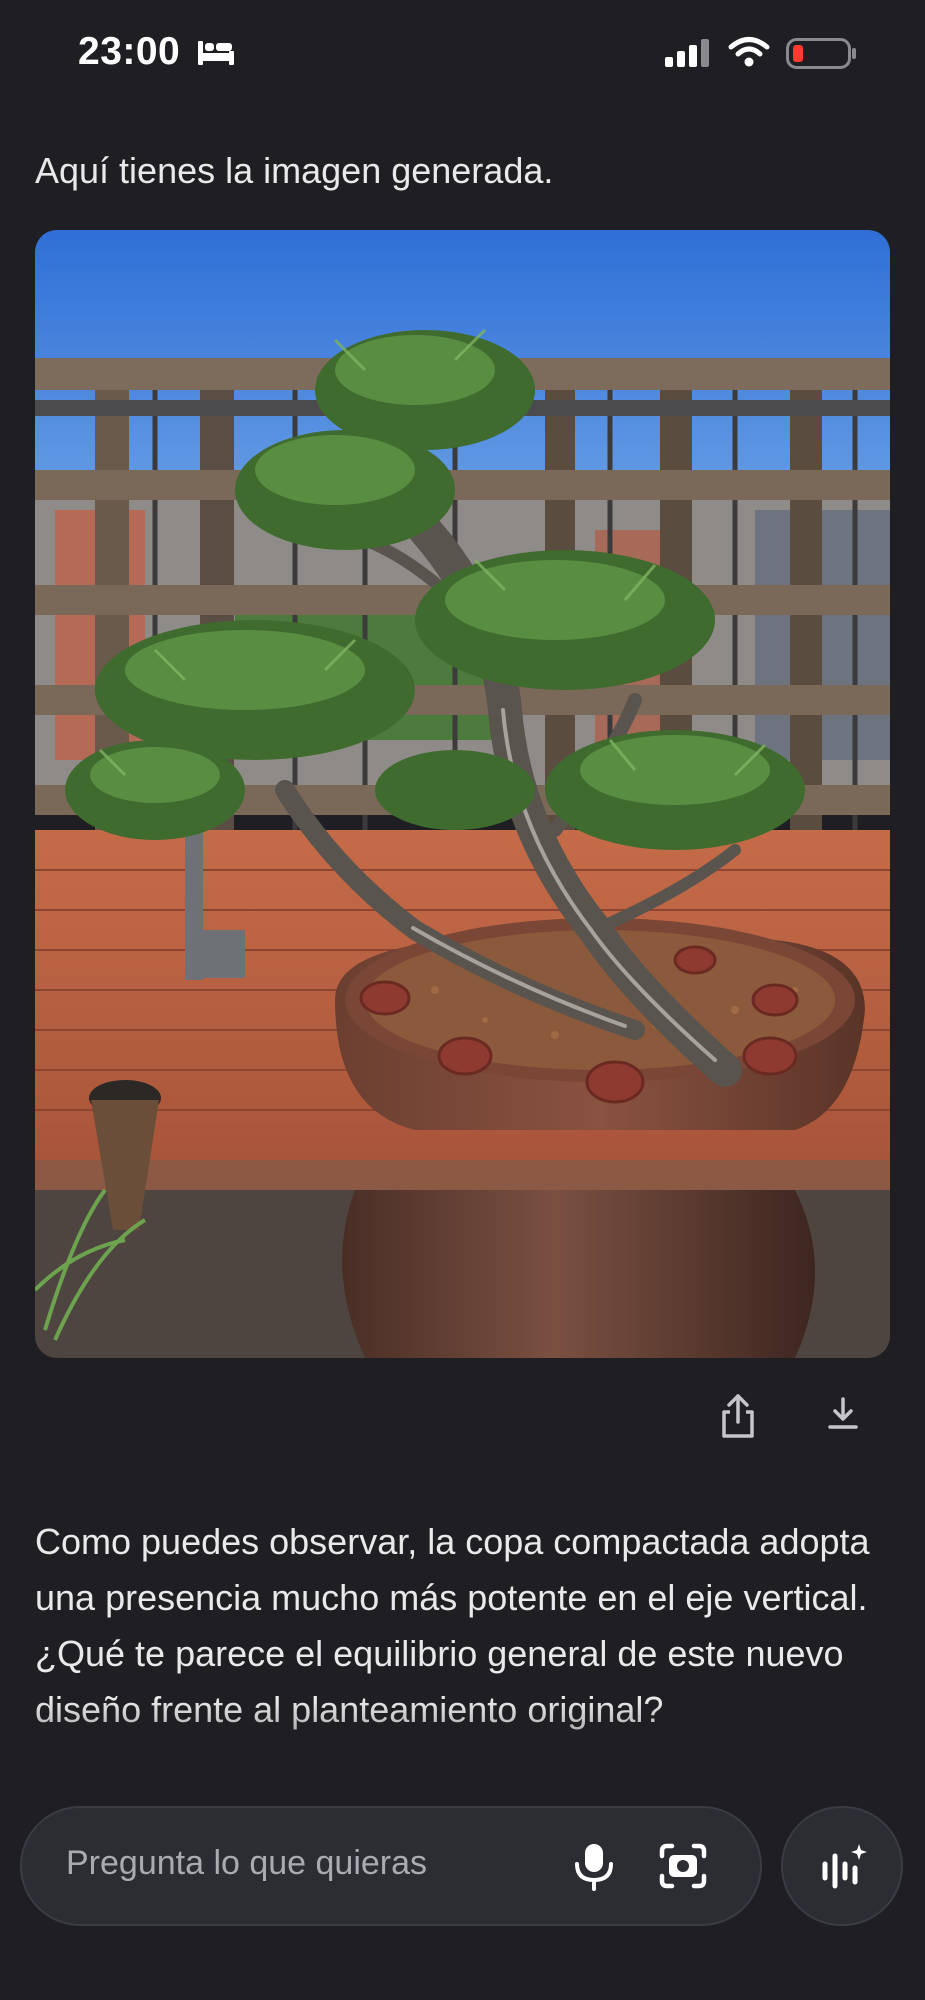 The height and width of the screenshot is (2000, 925). I want to click on download-icon, so click(843, 1414).